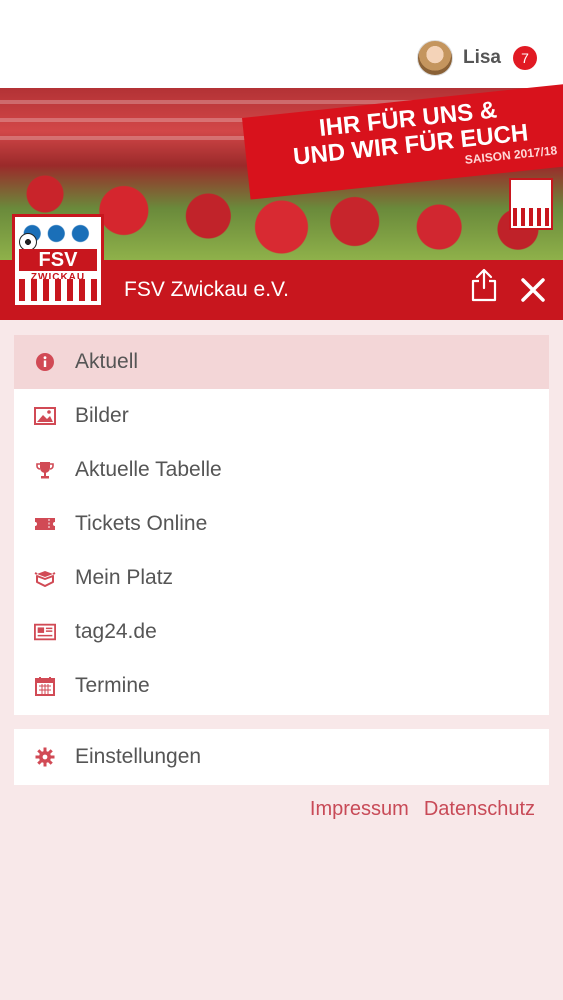 This screenshot has width=563, height=1000. Describe the element at coordinates (148, 469) in the screenshot. I see `menu-label: Aktuelle Tabelle` at that location.